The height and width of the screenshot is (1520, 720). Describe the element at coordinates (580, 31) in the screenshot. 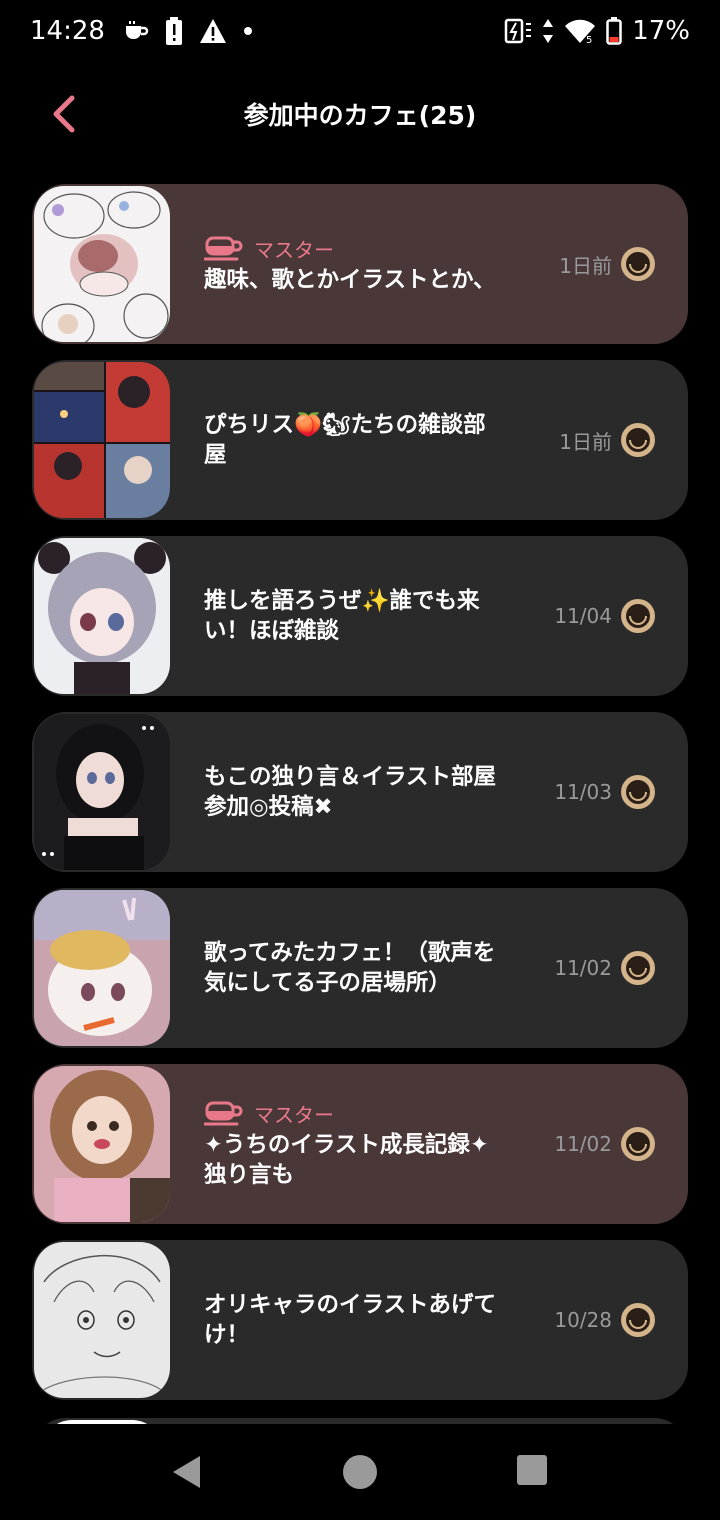

I see `wifi-icon: 5` at that location.